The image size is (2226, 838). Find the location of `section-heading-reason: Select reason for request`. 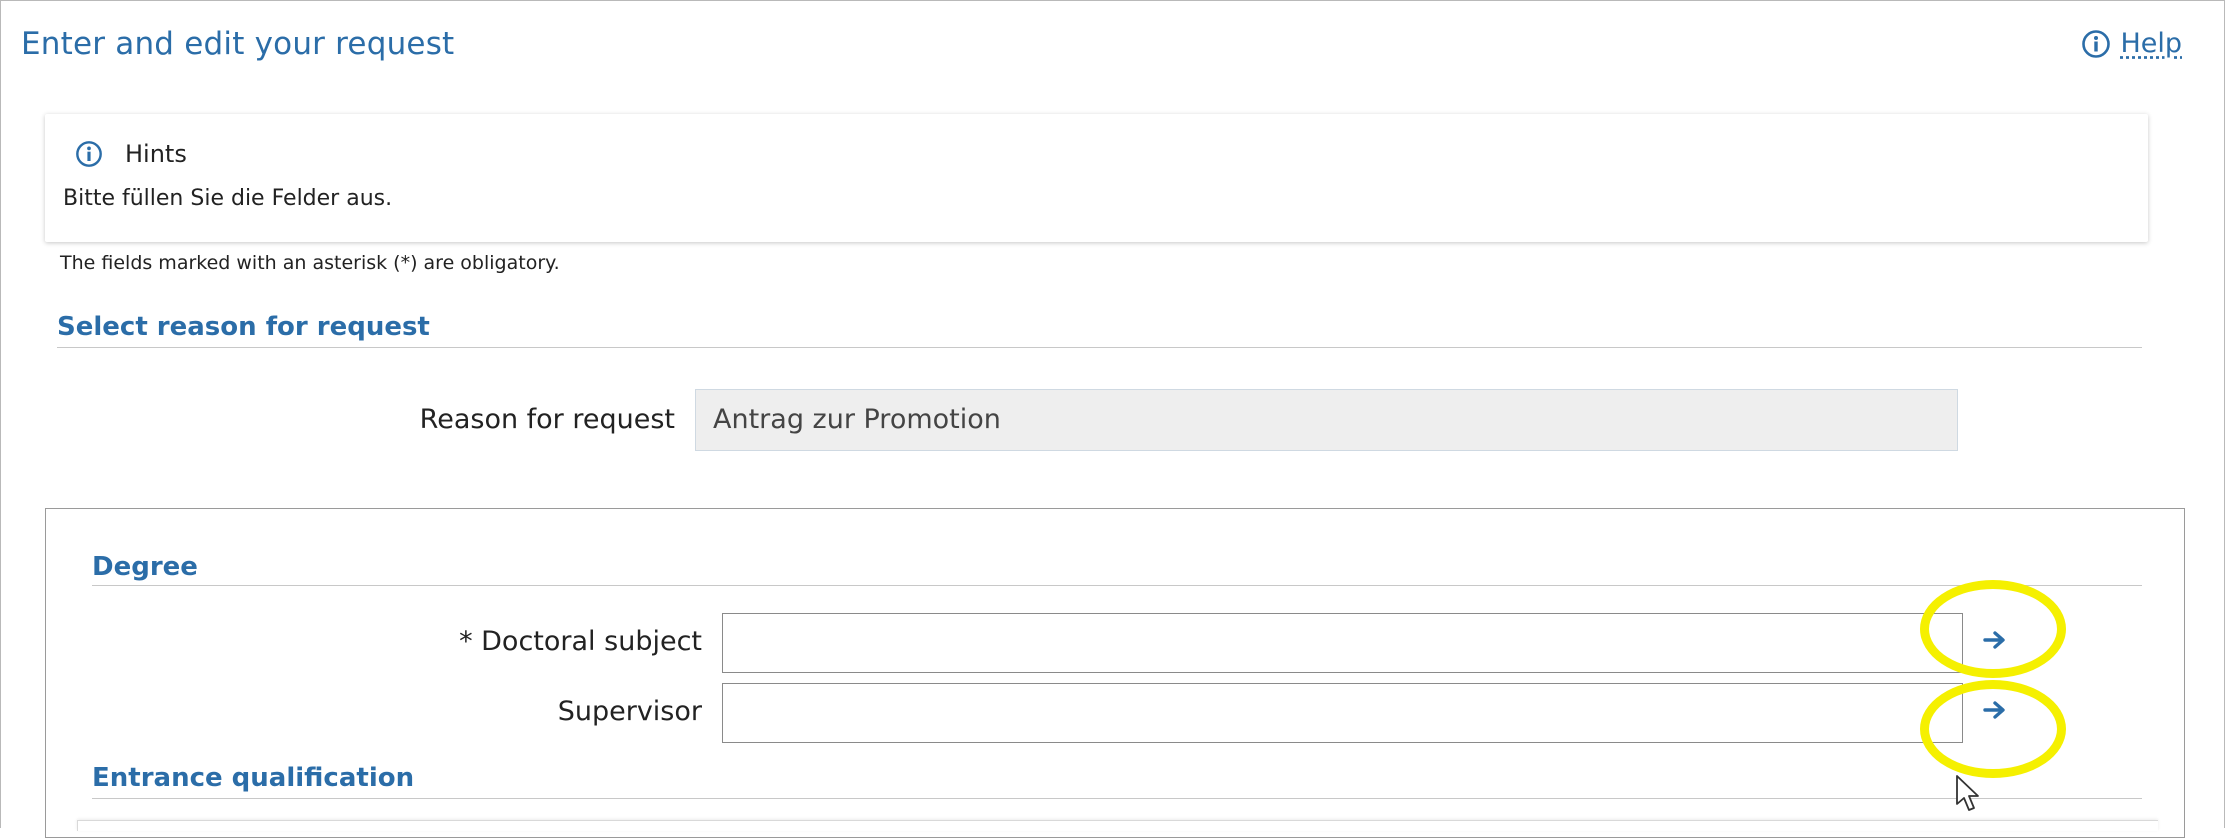

section-heading-reason: Select reason for request is located at coordinates (1099, 330).